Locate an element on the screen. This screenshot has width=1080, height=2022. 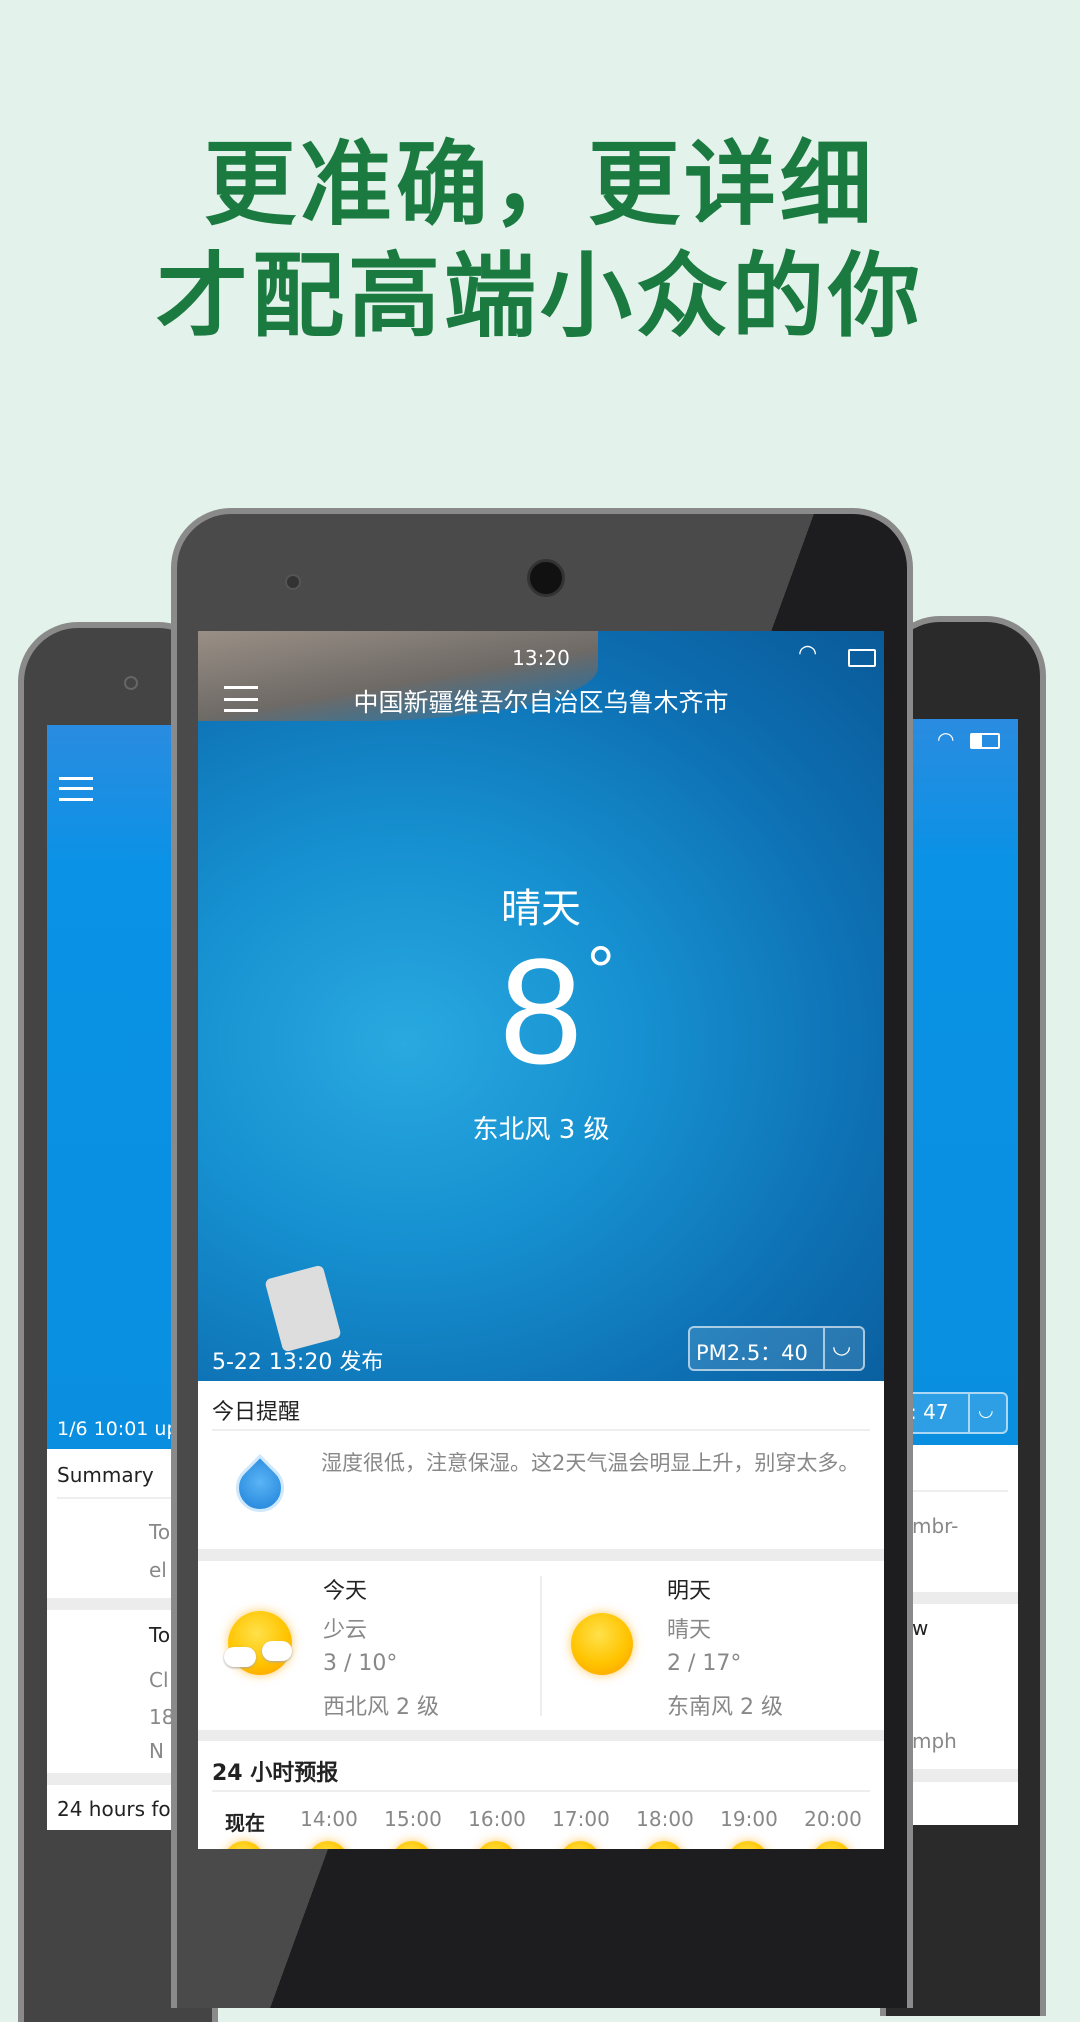
camera-icon is located at coordinates (131, 683).